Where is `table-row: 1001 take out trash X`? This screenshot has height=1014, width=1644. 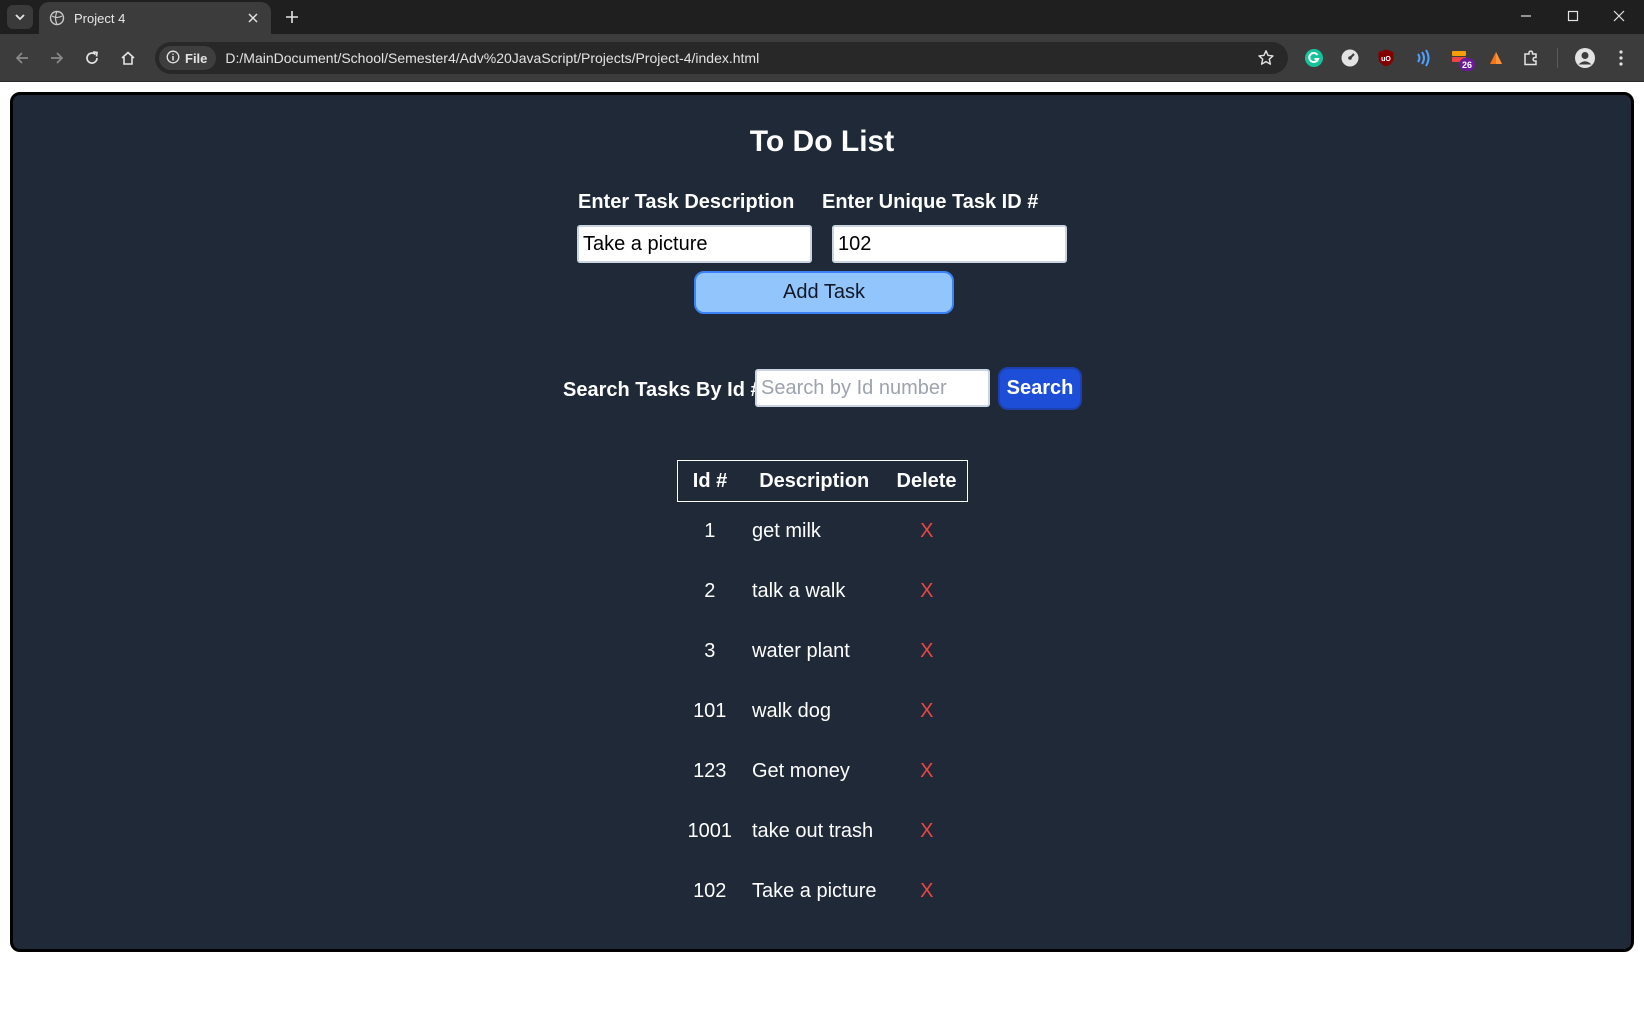
table-row: 1001 take out trash X is located at coordinates (823, 832).